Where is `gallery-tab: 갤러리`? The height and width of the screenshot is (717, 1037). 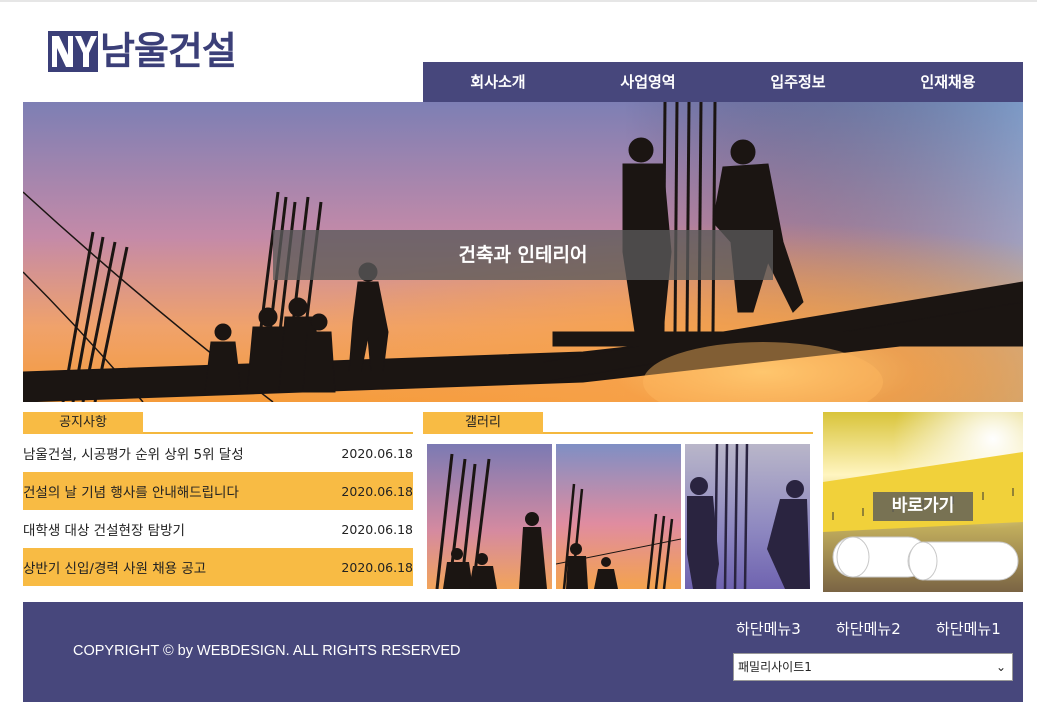
gallery-tab: 갤러리 is located at coordinates (483, 423).